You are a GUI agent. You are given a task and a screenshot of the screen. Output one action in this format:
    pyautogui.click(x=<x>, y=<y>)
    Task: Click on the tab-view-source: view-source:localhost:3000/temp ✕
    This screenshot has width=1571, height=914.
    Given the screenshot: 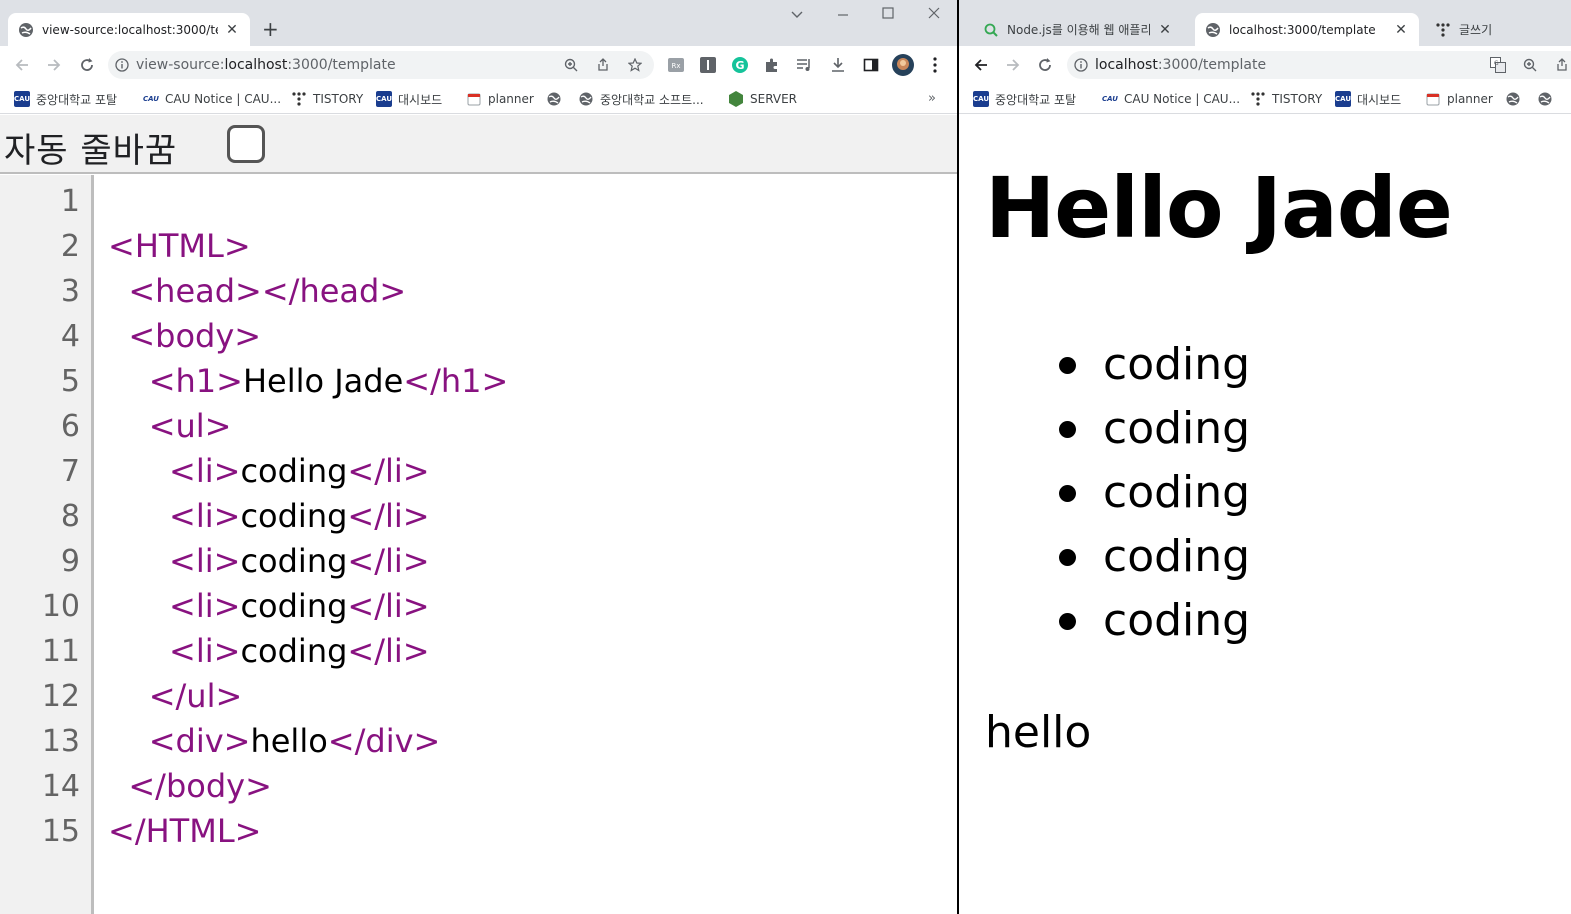 What is the action you would take?
    pyautogui.click(x=129, y=29)
    